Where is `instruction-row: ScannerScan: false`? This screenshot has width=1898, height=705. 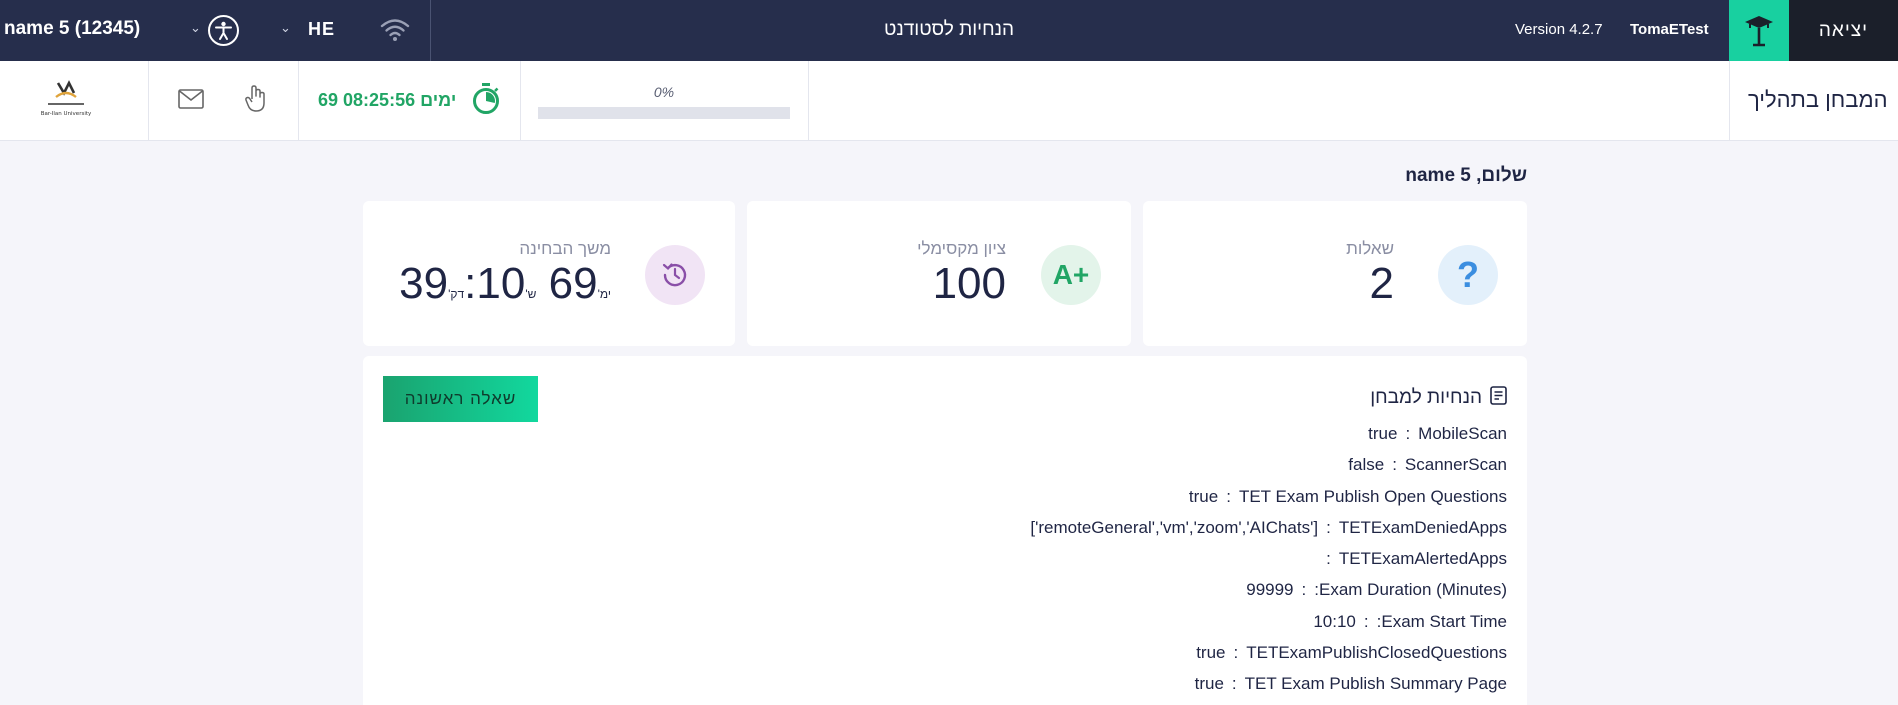
instruction-row: ScannerScan: false is located at coordinates (1268, 464).